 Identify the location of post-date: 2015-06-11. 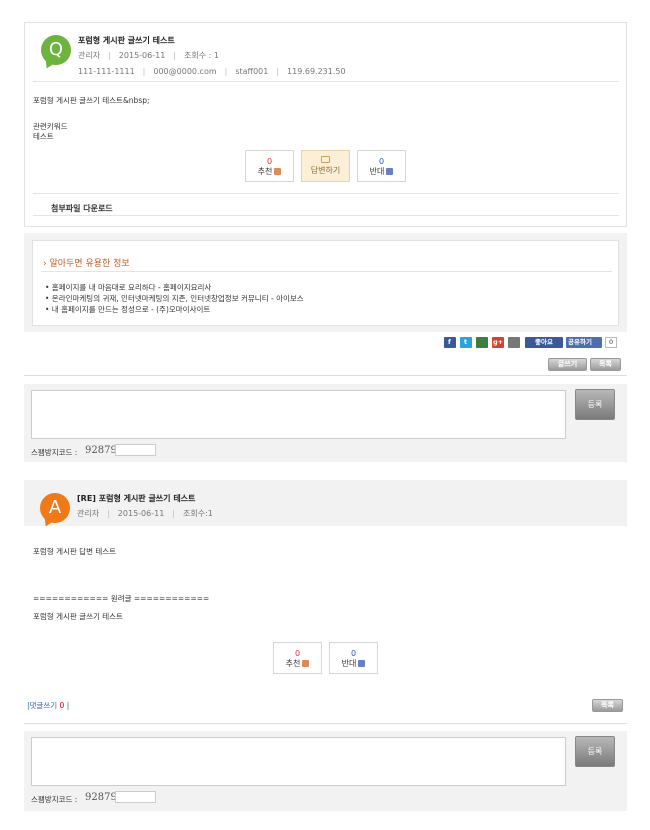
(142, 55).